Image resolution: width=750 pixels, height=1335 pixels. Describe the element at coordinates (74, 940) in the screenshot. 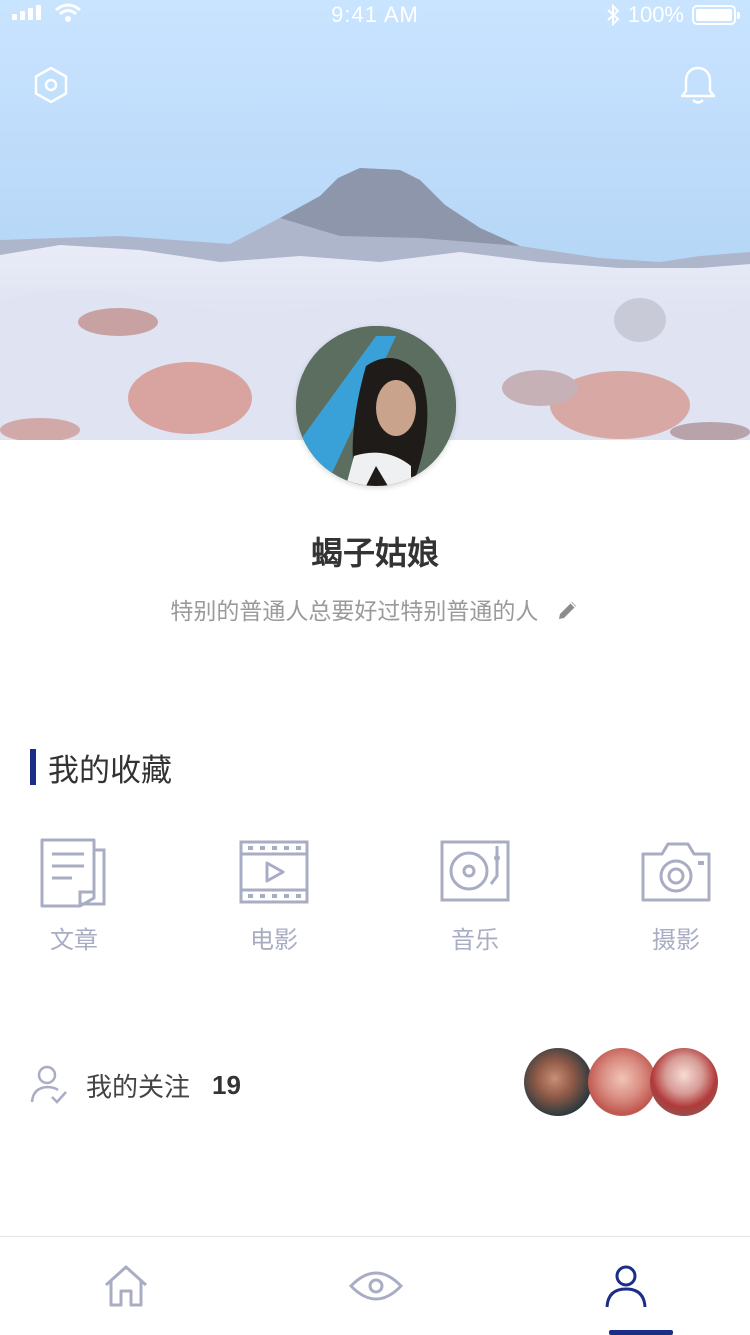

I see `collection-label: 文章` at that location.